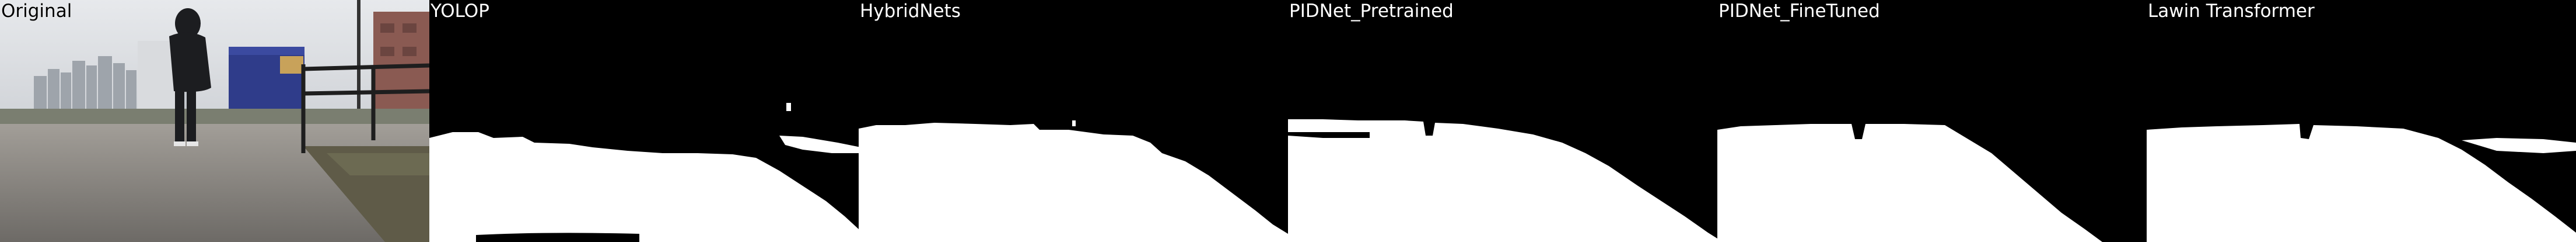 This screenshot has width=2576, height=242. Describe the element at coordinates (36, 11) in the screenshot. I see `panel-title: Original` at that location.